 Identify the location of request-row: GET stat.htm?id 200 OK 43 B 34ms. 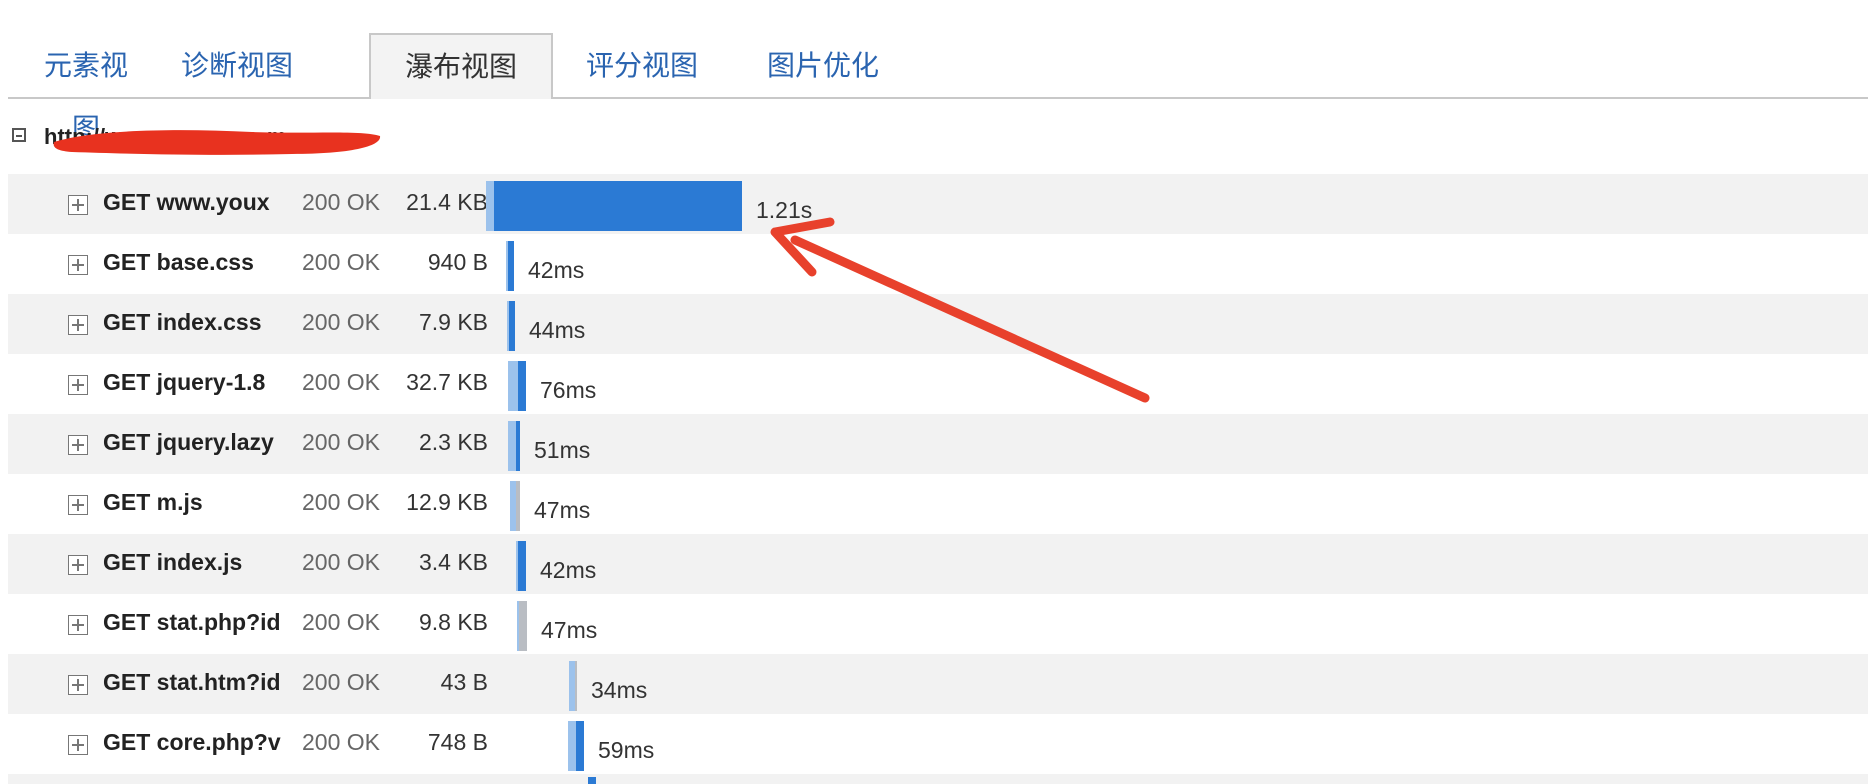
(938, 684).